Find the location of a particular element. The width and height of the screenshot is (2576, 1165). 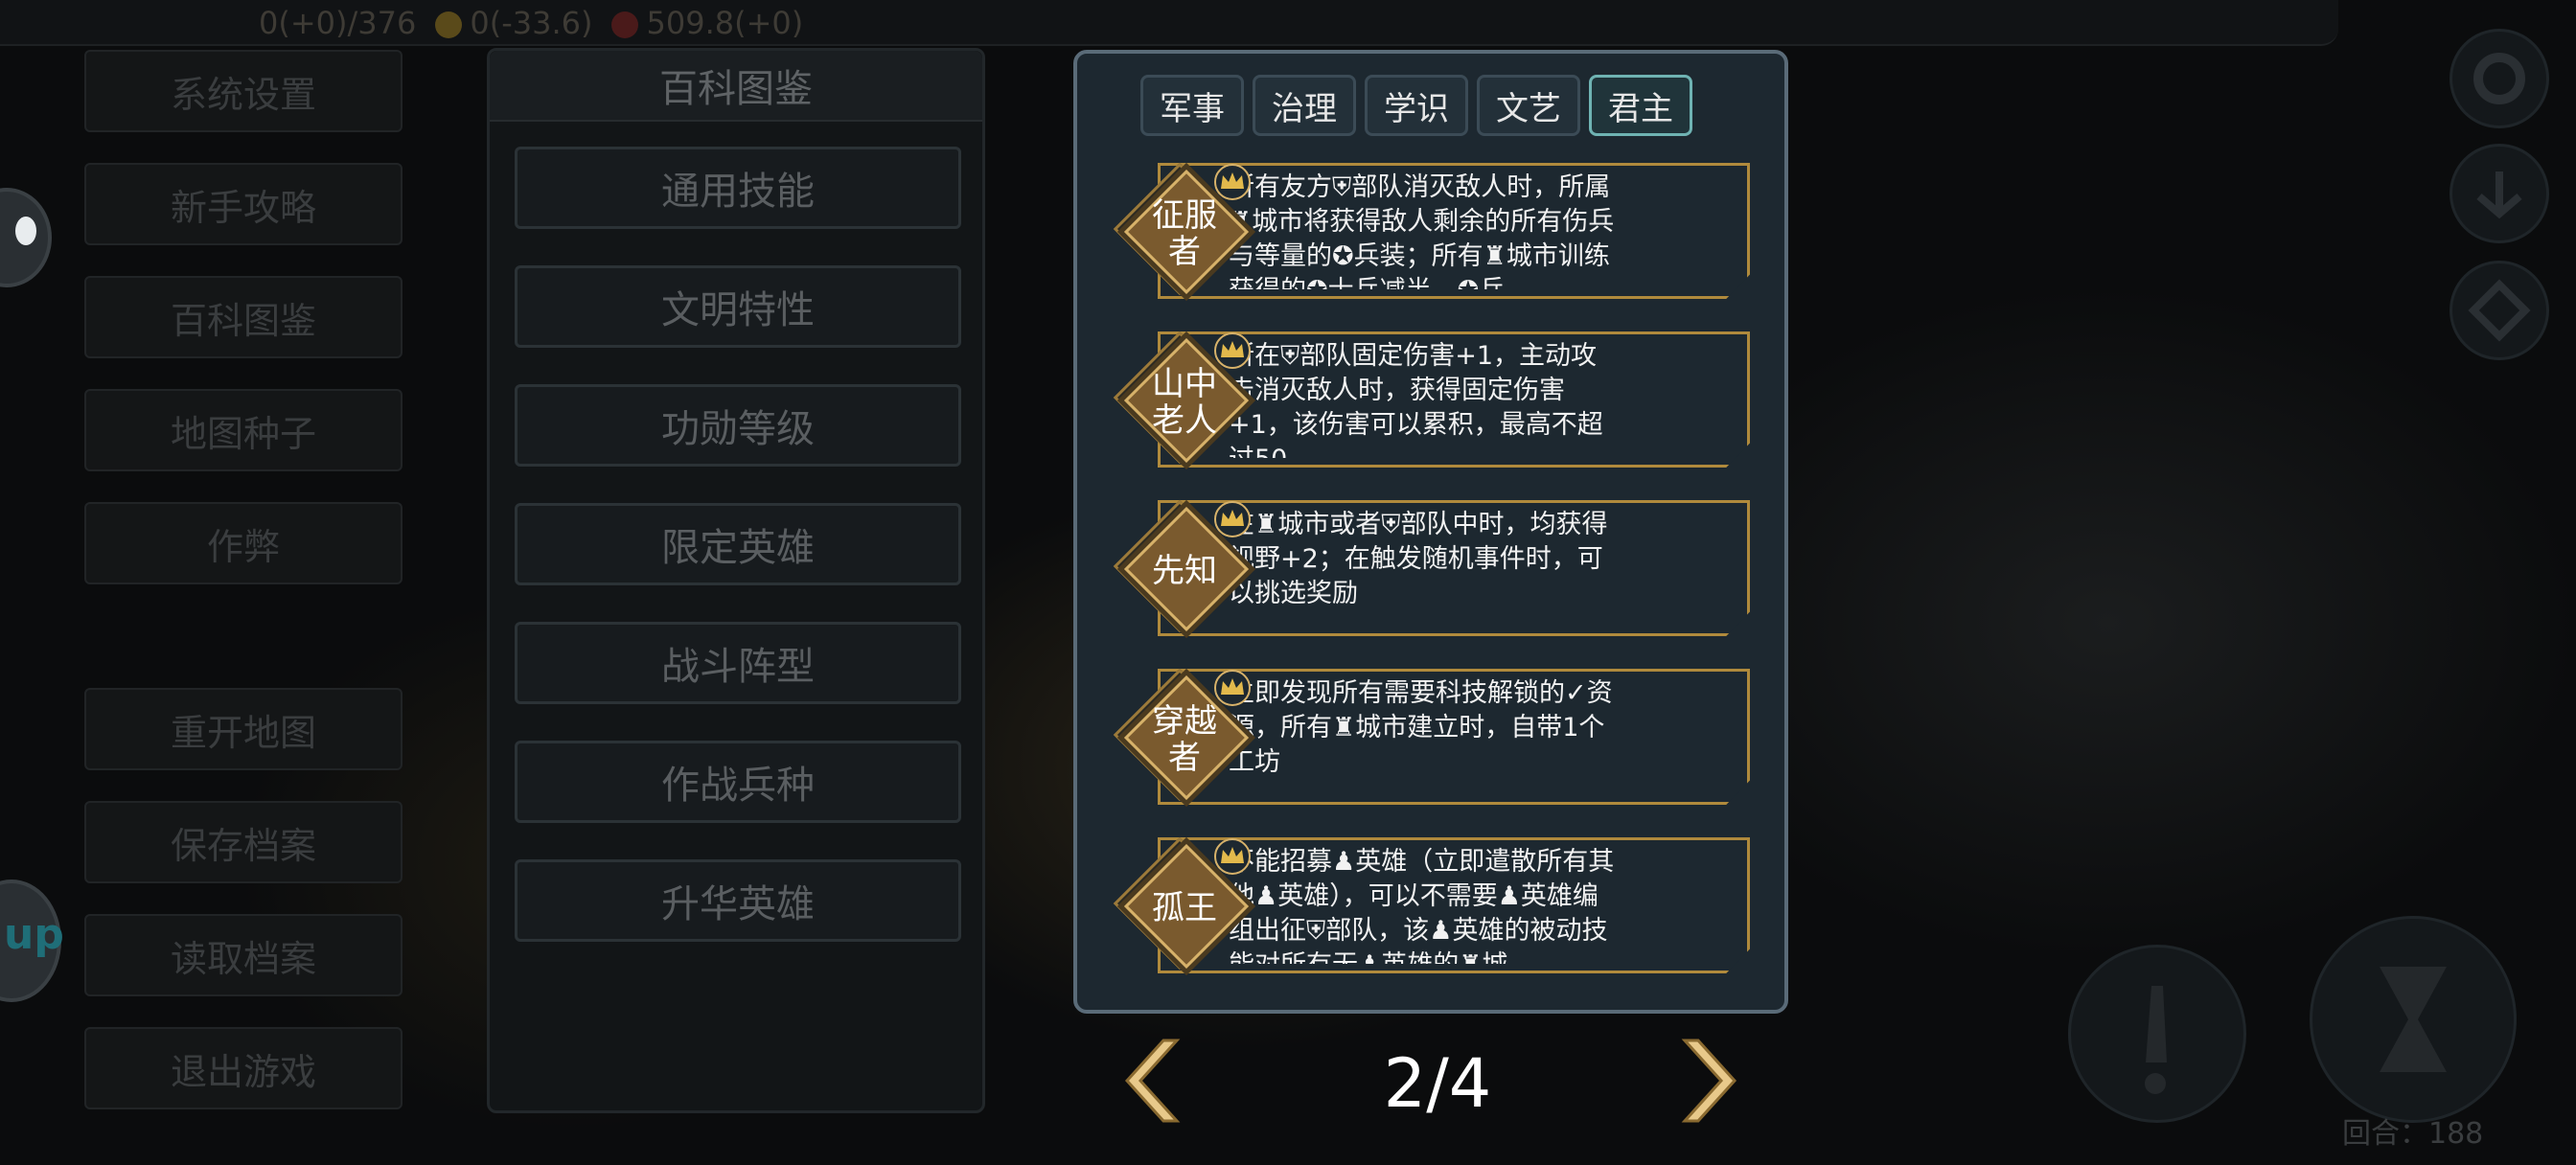

map-marker-icon is located at coordinates (2499, 311).